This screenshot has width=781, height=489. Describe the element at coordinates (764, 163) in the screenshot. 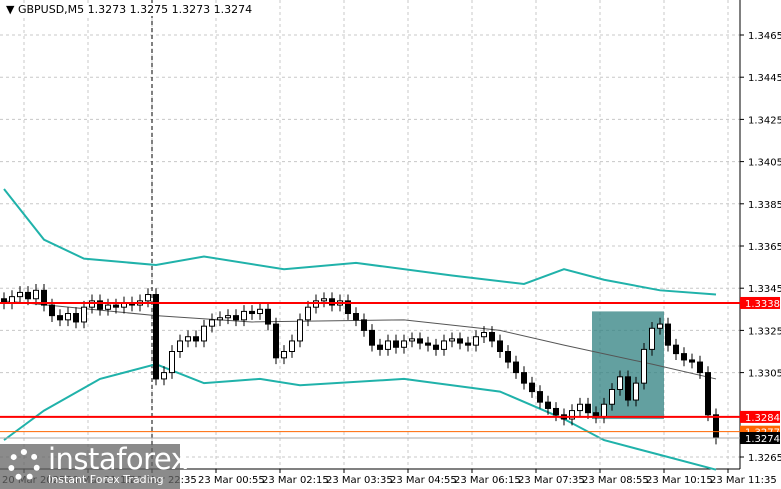

I see `price-label: 1.3405` at that location.